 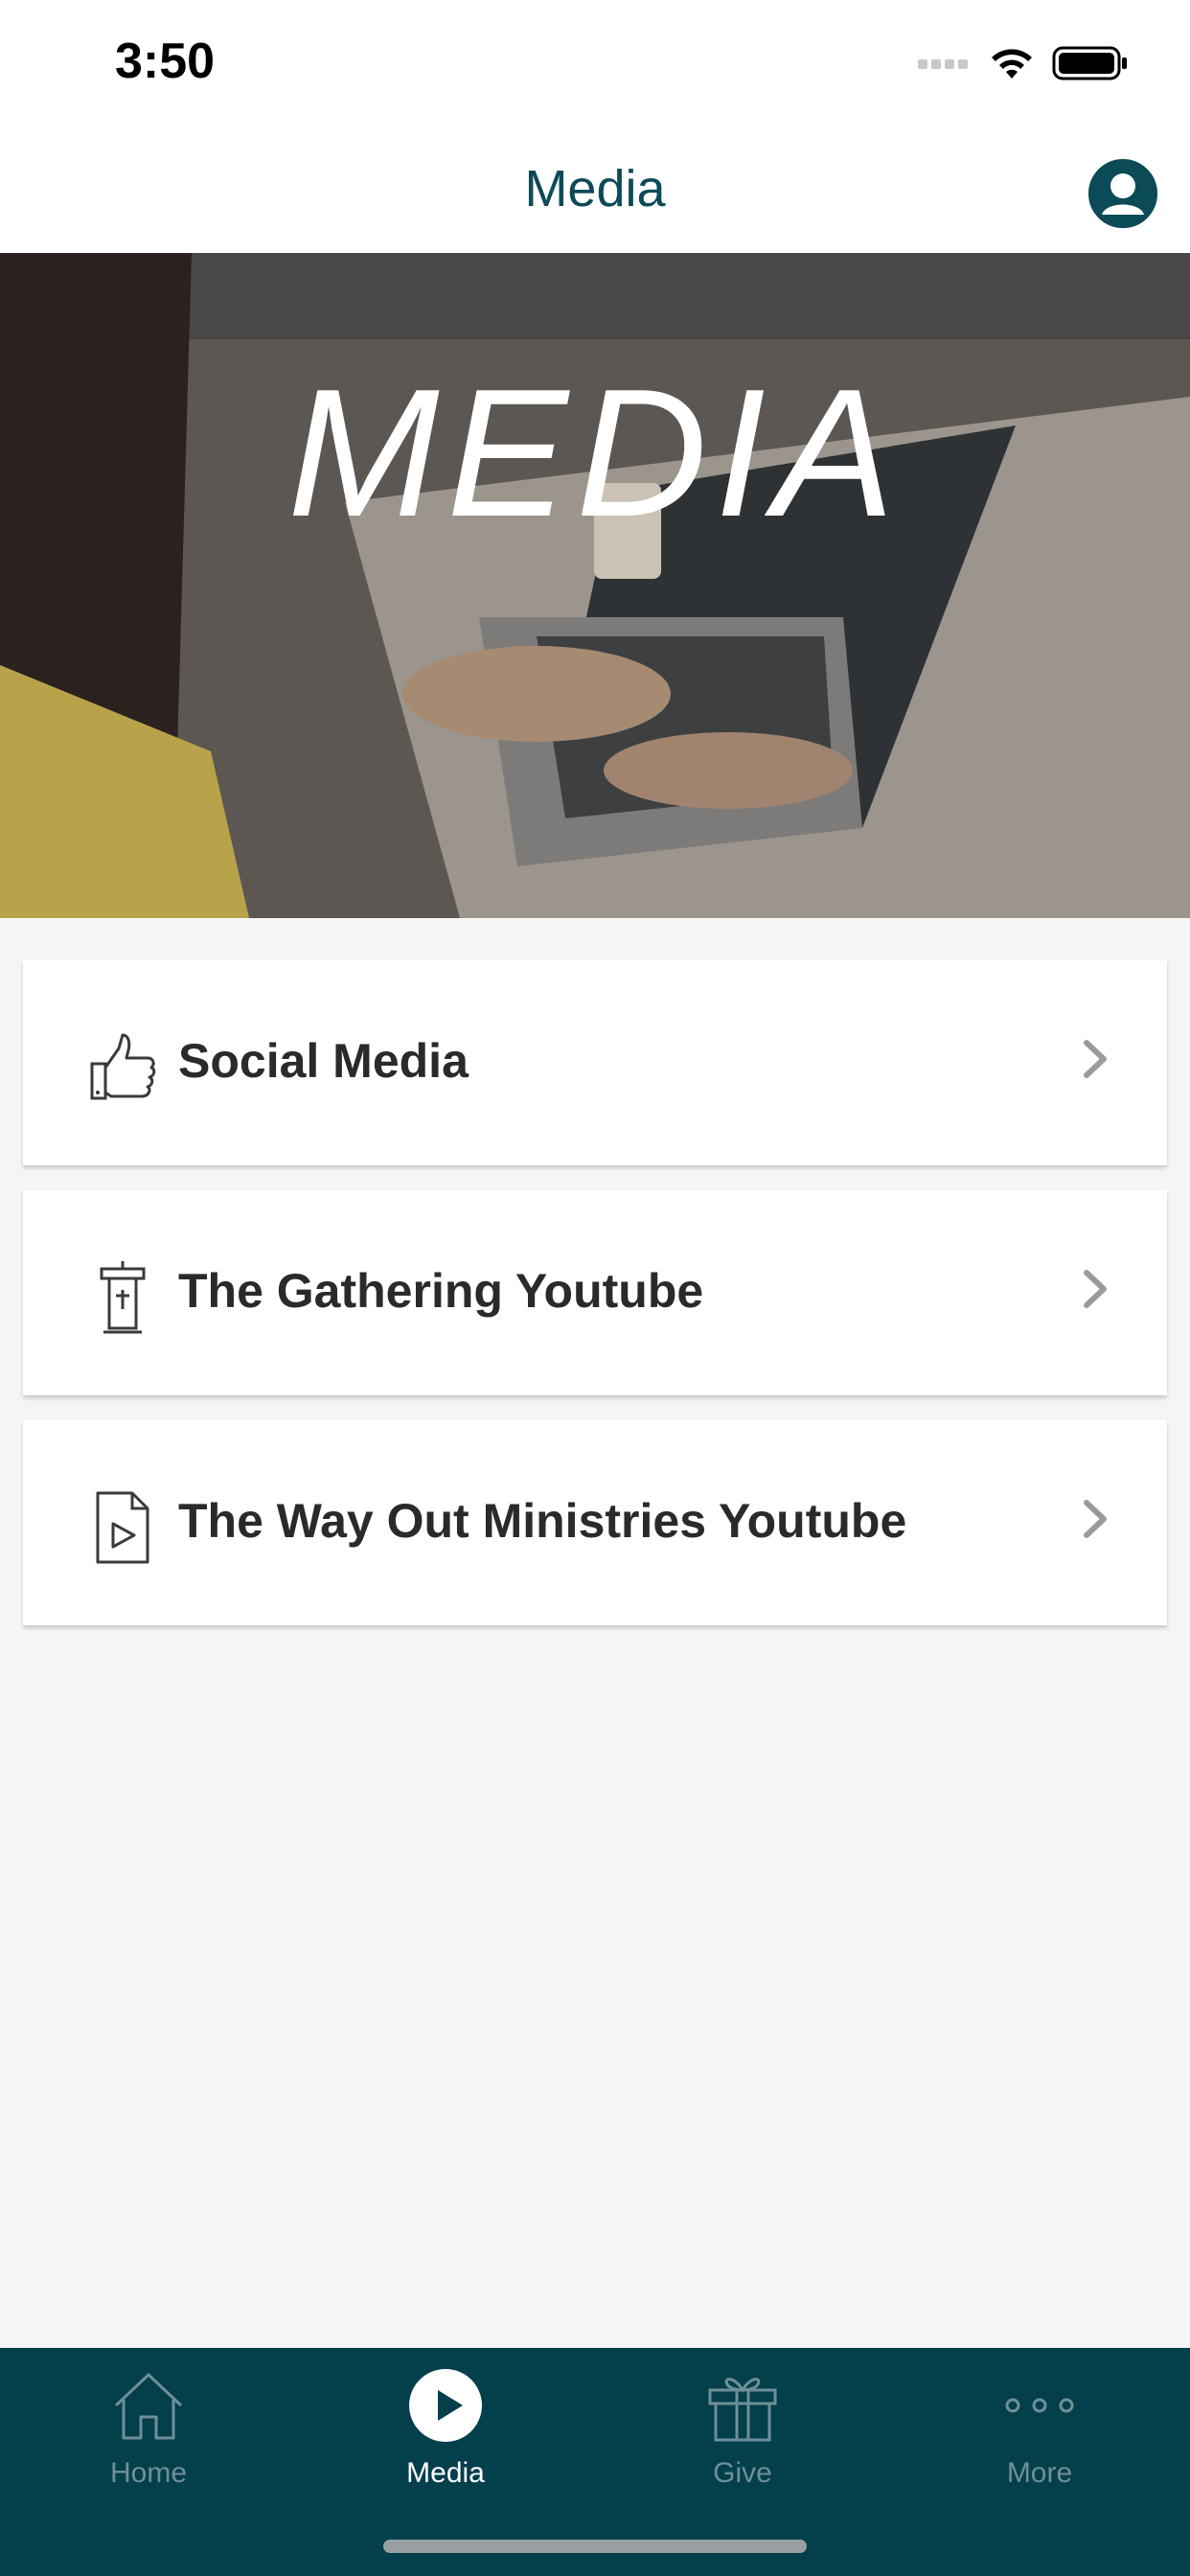 What do you see at coordinates (543, 1521) in the screenshot?
I see `menu-item-label: The Way Out Ministries Youtube` at bounding box center [543, 1521].